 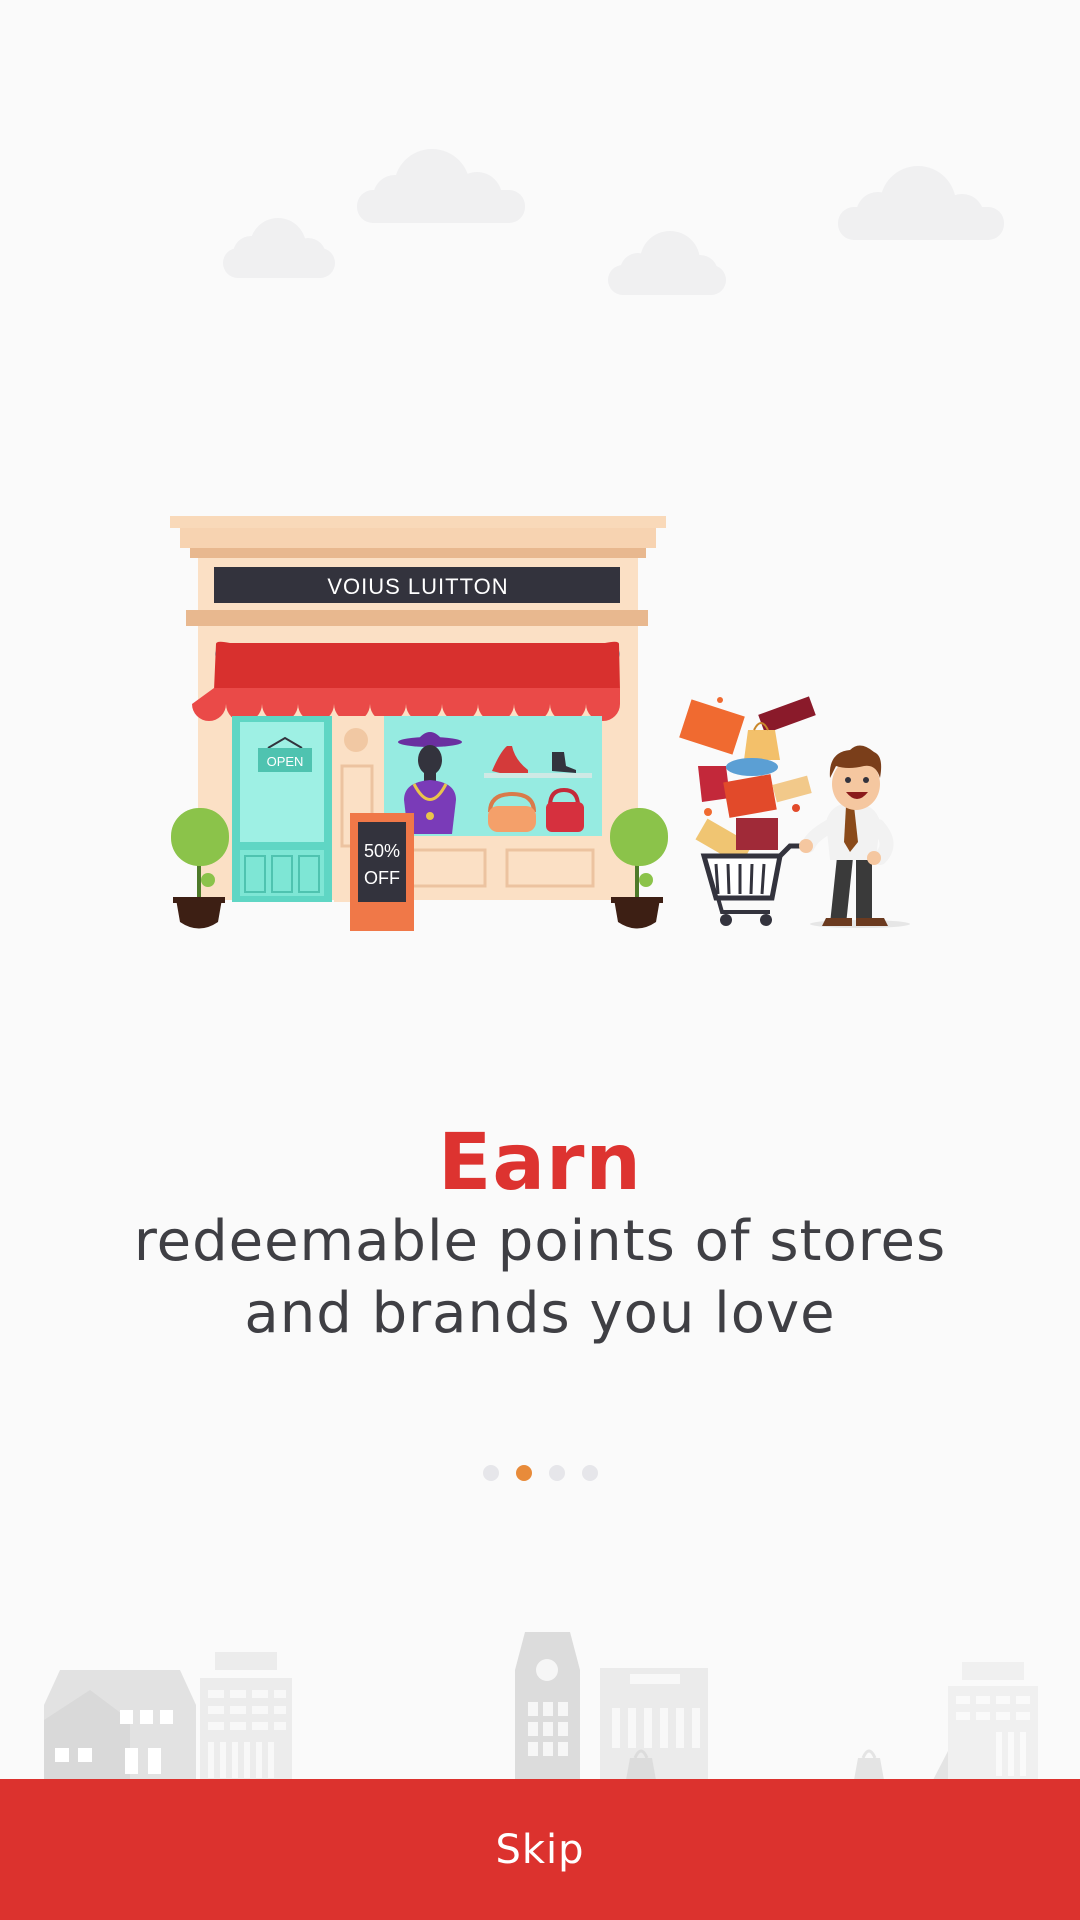 I want to click on onboarding-headline: Earn, so click(x=540, y=1163).